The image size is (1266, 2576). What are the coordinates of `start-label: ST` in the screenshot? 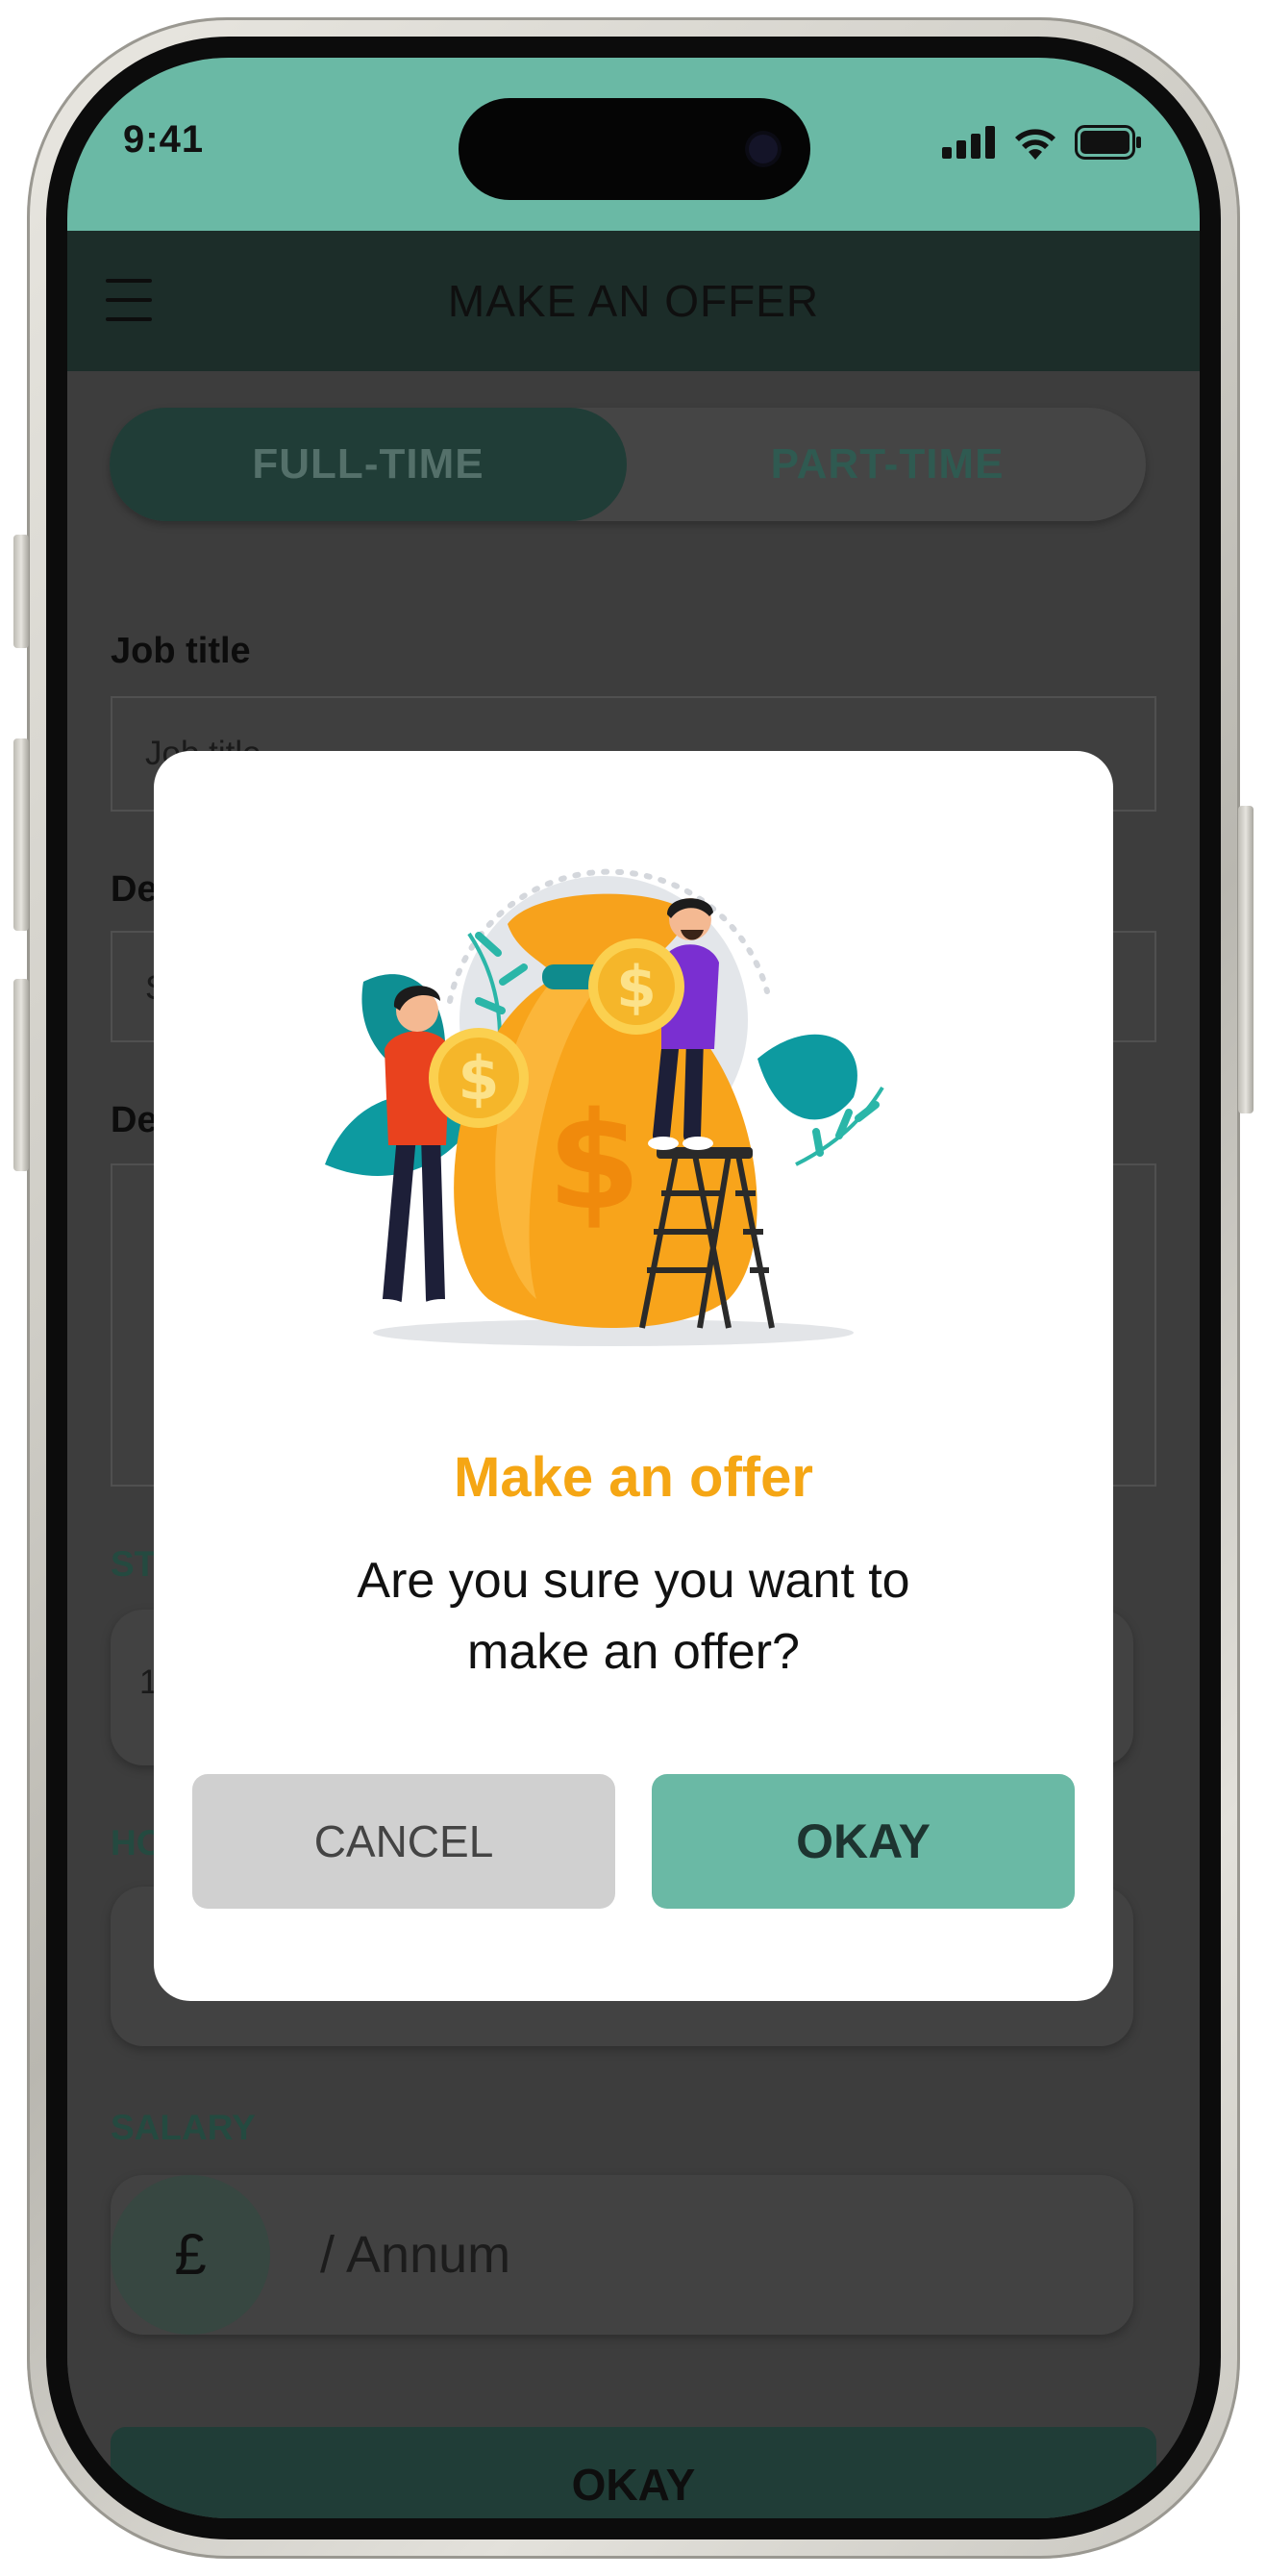 It's located at (134, 1564).